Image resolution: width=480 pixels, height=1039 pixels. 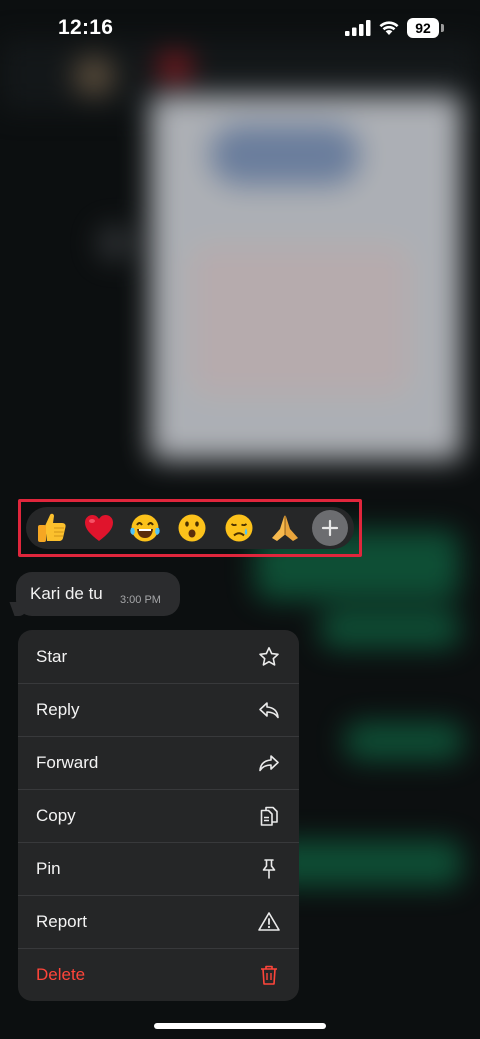 What do you see at coordinates (158, 868) in the screenshot?
I see `menu-item-pin: Pin` at bounding box center [158, 868].